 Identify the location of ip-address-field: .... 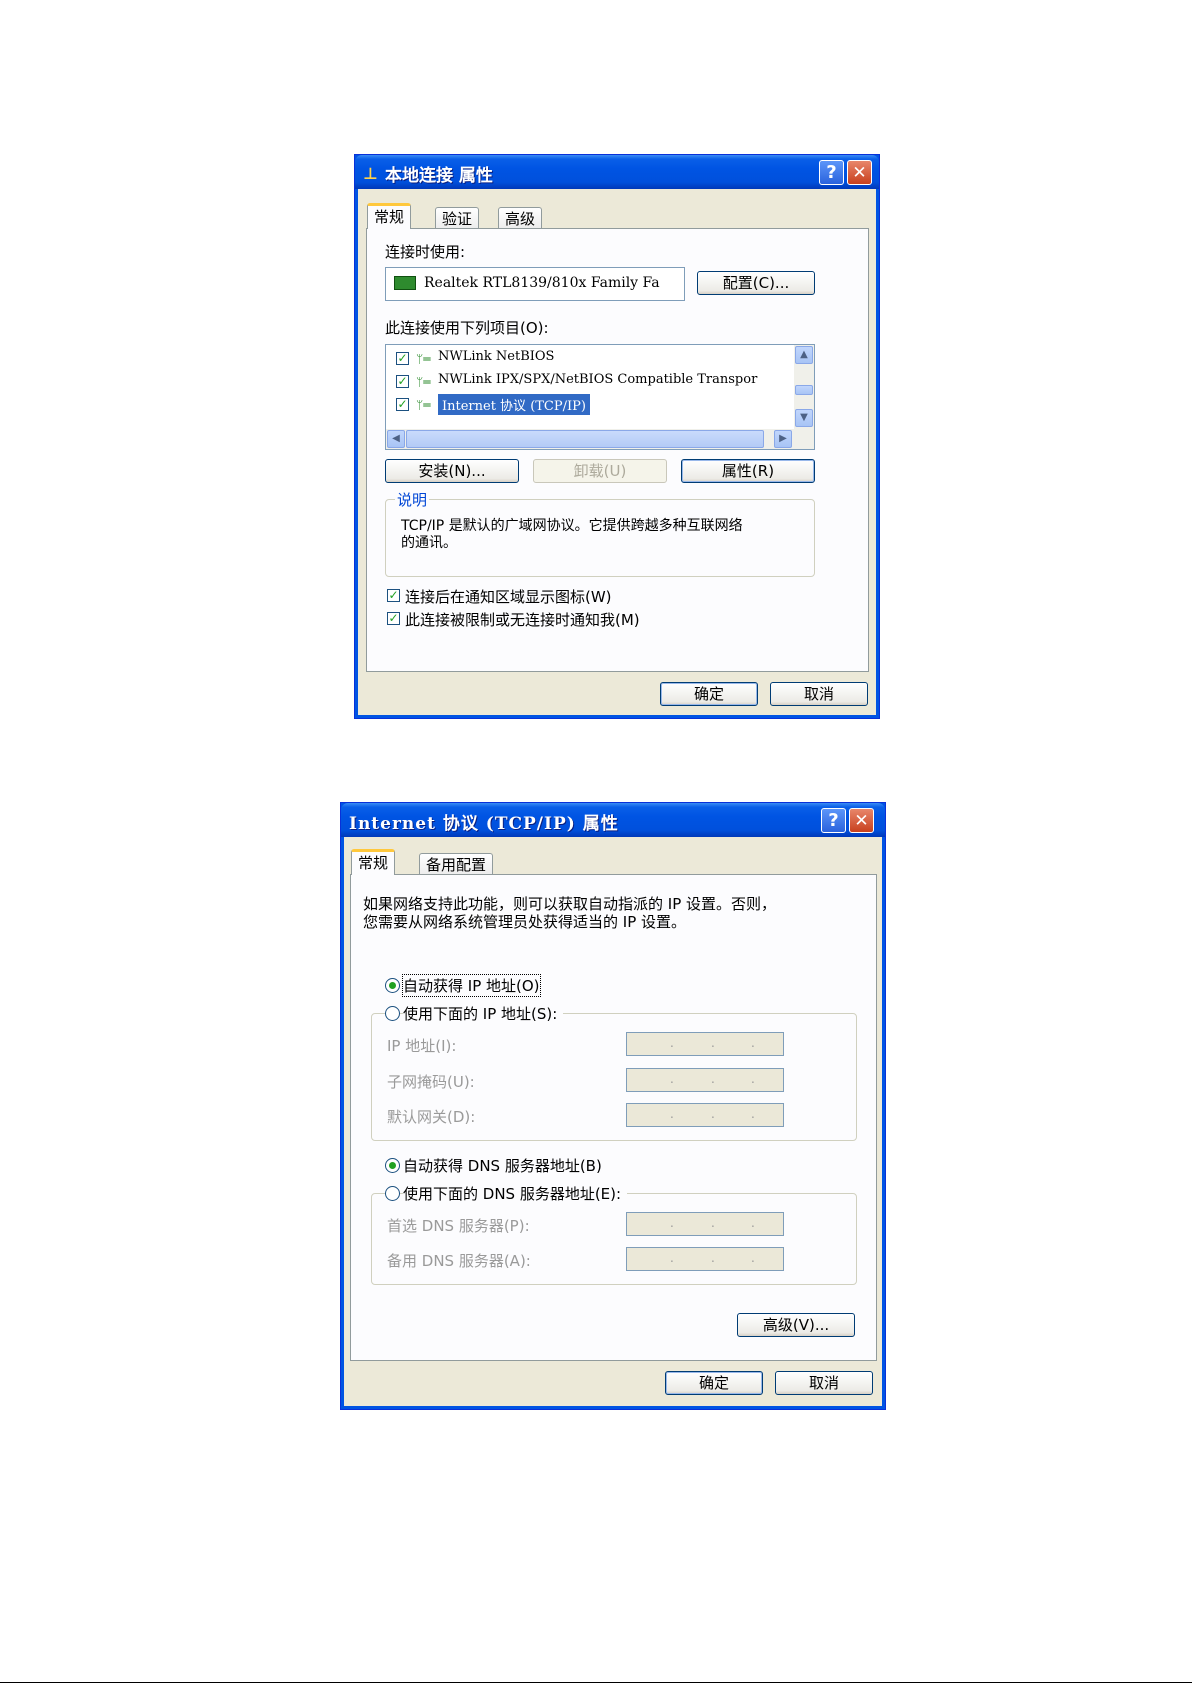
(705, 1044).